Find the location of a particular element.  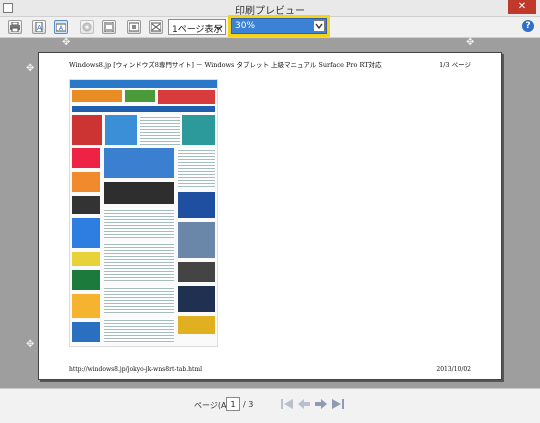

shrink-icon is located at coordinates (156, 27).